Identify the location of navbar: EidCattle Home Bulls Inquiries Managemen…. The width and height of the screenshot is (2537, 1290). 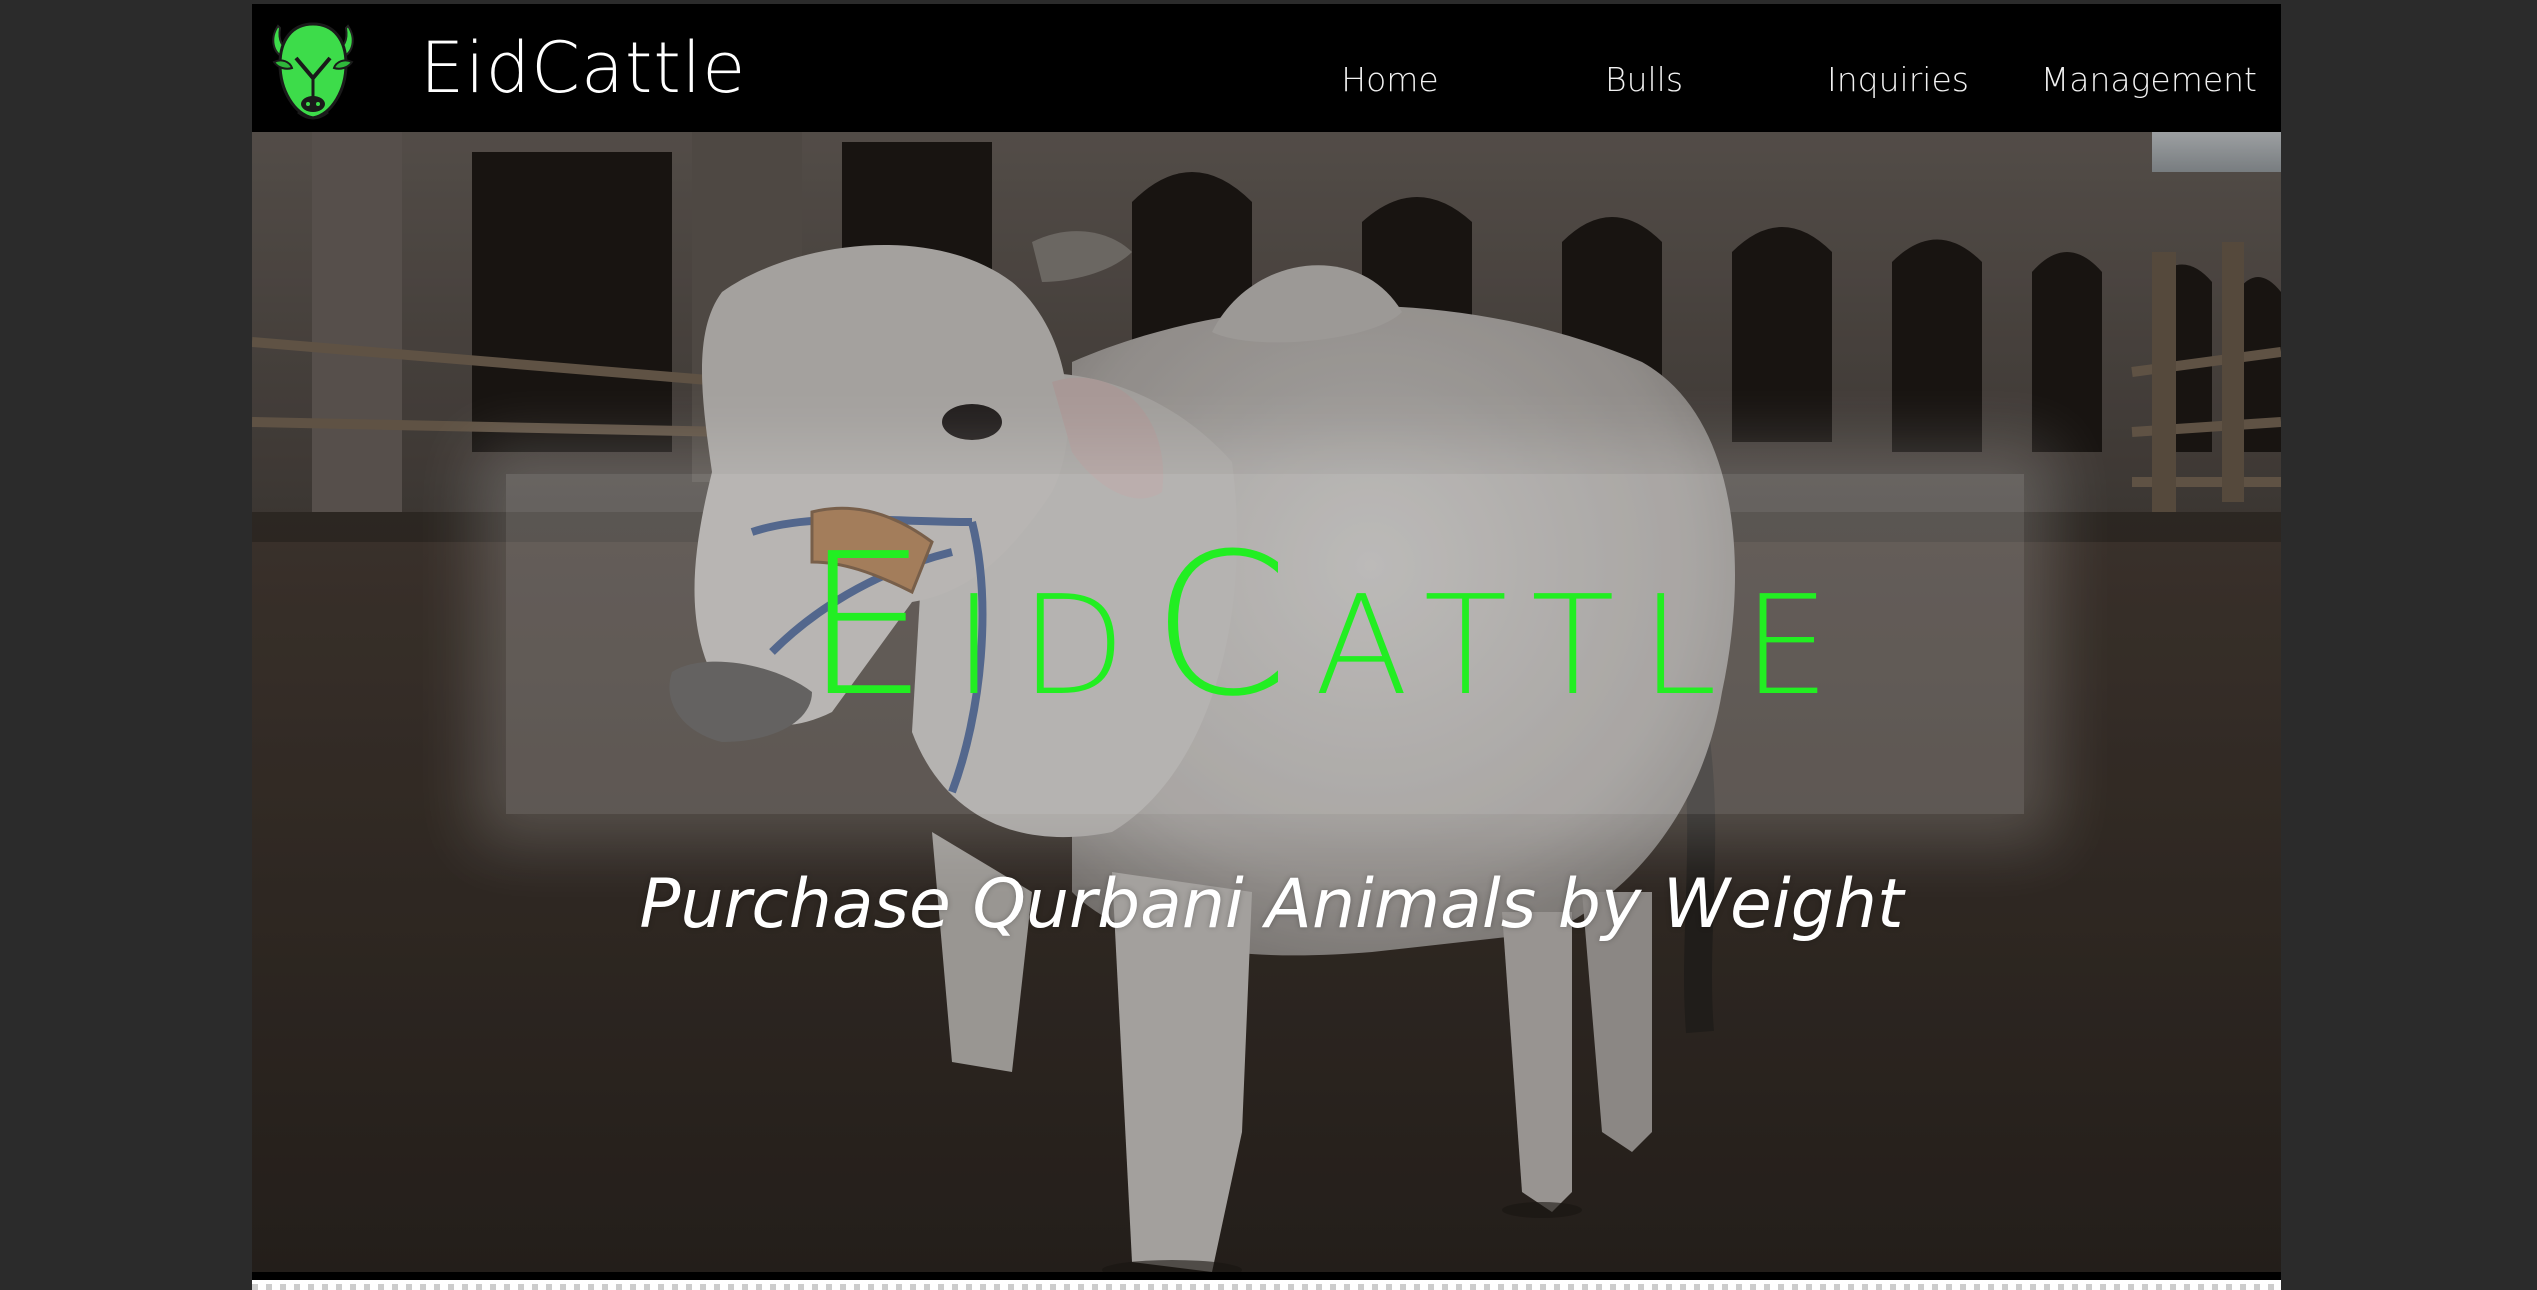
(1266, 68).